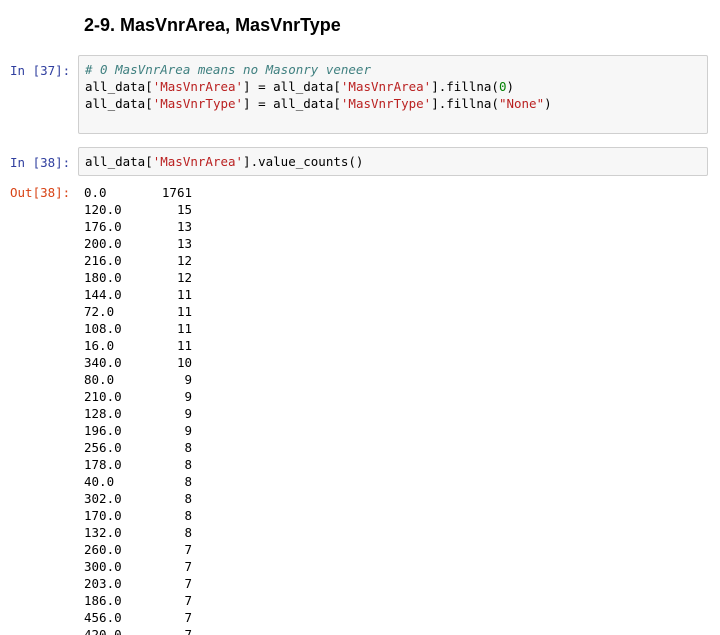 This screenshot has height=635, width=720. I want to click on value-count-key: 302.0, so click(103, 498).